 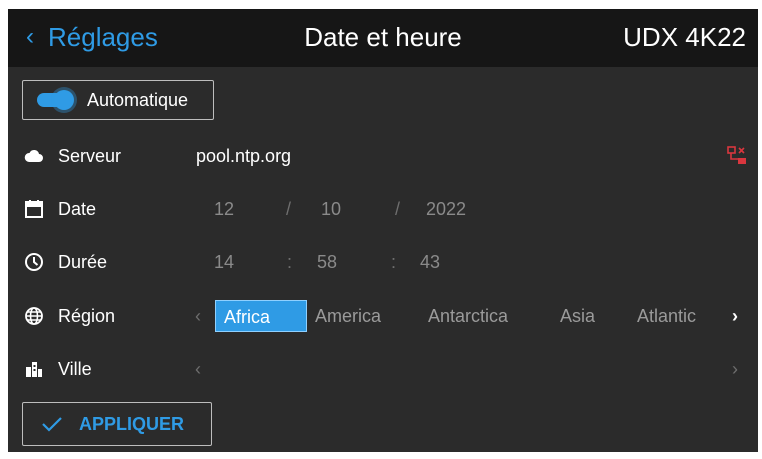 What do you see at coordinates (348, 316) in the screenshot?
I see `region-option-america: America` at bounding box center [348, 316].